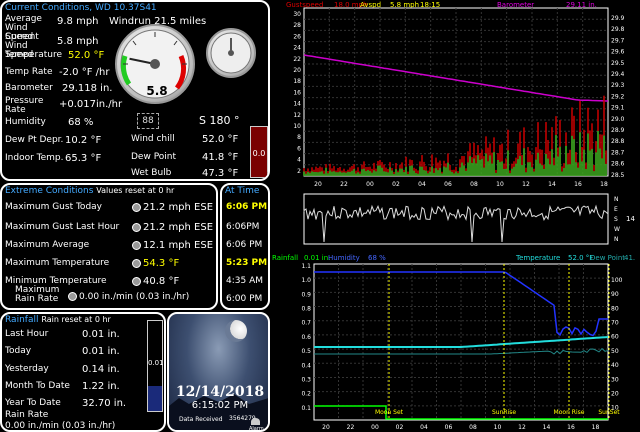 This screenshot has width=640, height=432. I want to click on secondary-gauge, so click(231, 53).